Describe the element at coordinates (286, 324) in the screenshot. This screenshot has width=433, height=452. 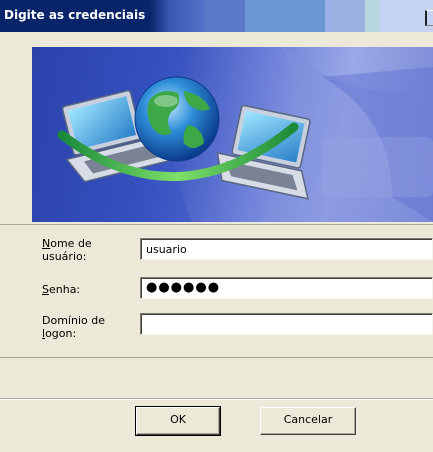
I see `domain-field` at that location.